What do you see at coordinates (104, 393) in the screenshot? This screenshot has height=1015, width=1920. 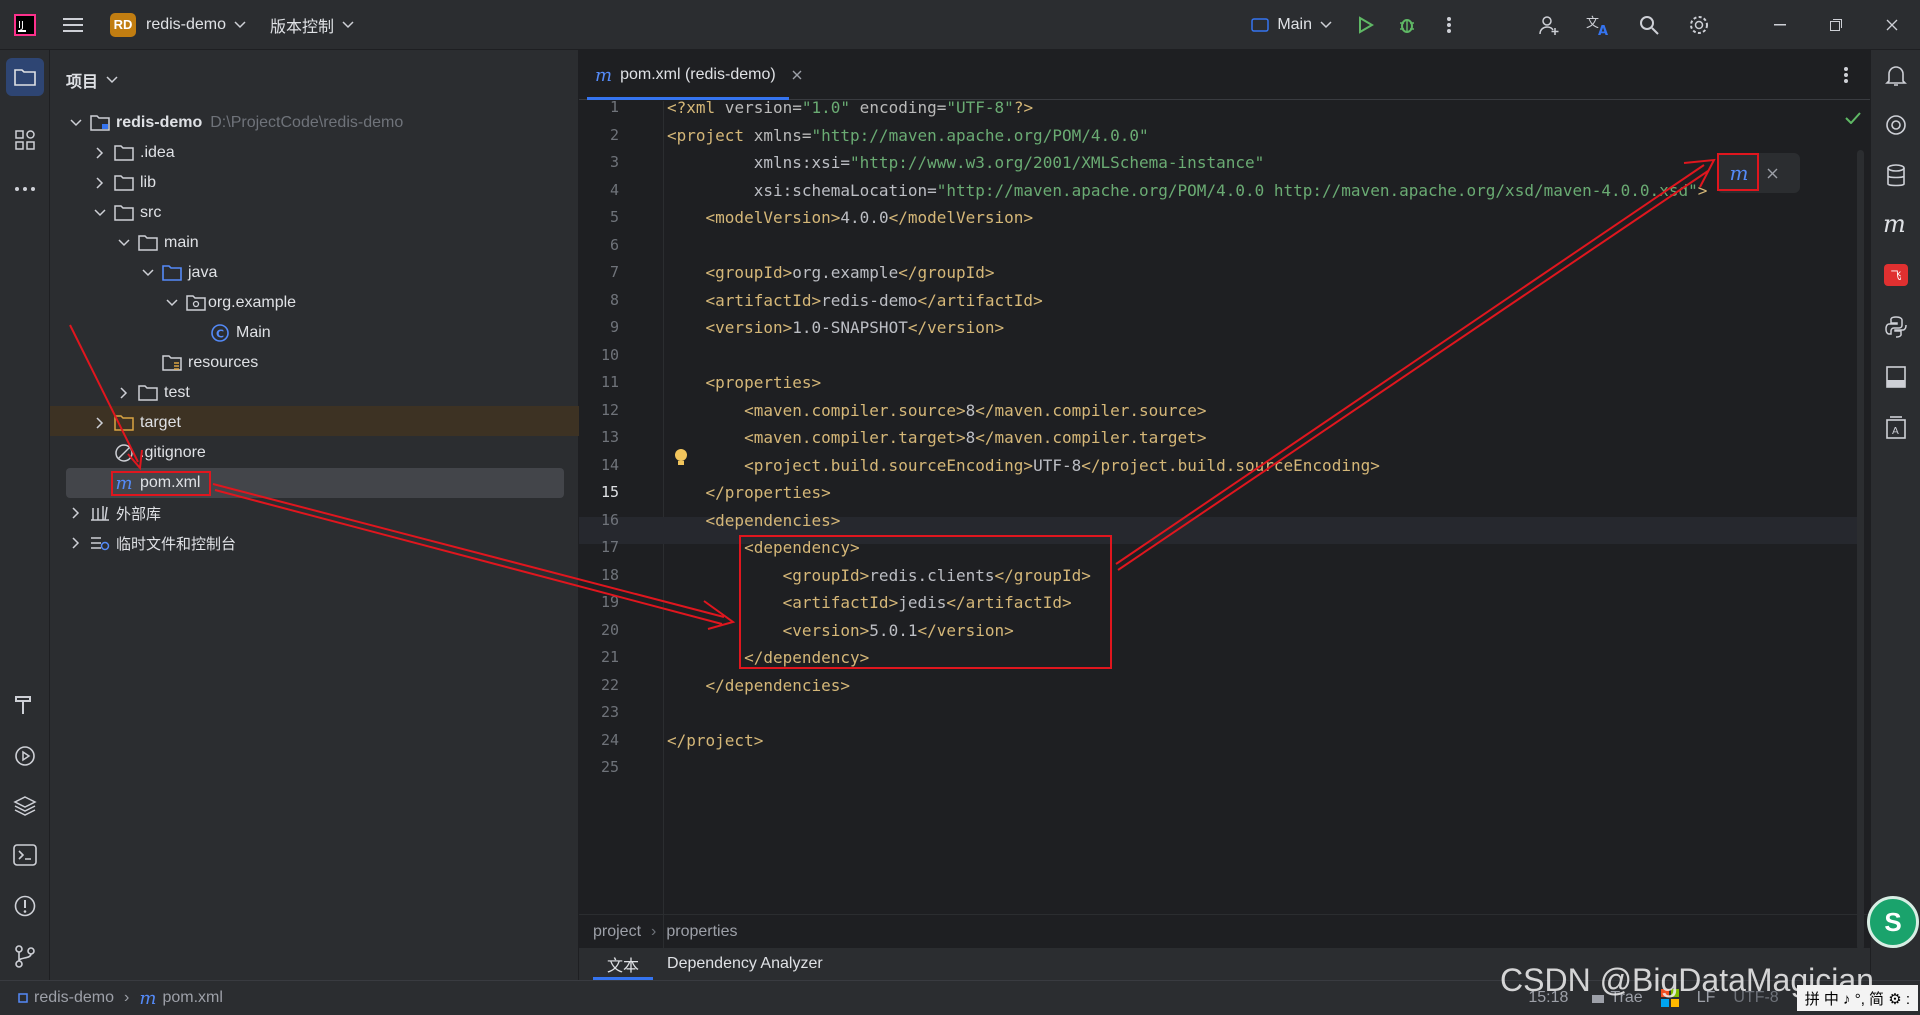 I see `arrow-to-pom` at bounding box center [104, 393].